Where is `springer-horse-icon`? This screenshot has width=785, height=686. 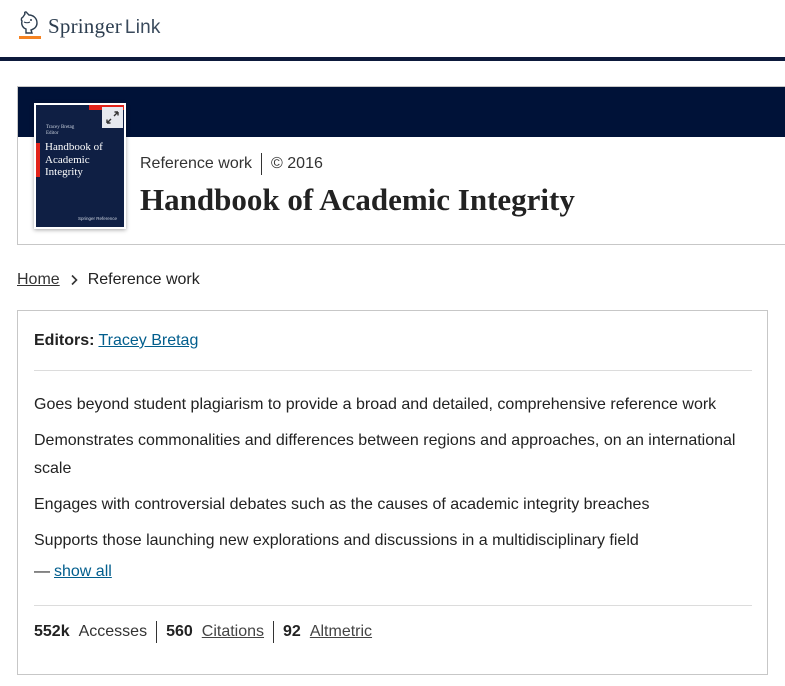
springer-horse-icon is located at coordinates (30, 25).